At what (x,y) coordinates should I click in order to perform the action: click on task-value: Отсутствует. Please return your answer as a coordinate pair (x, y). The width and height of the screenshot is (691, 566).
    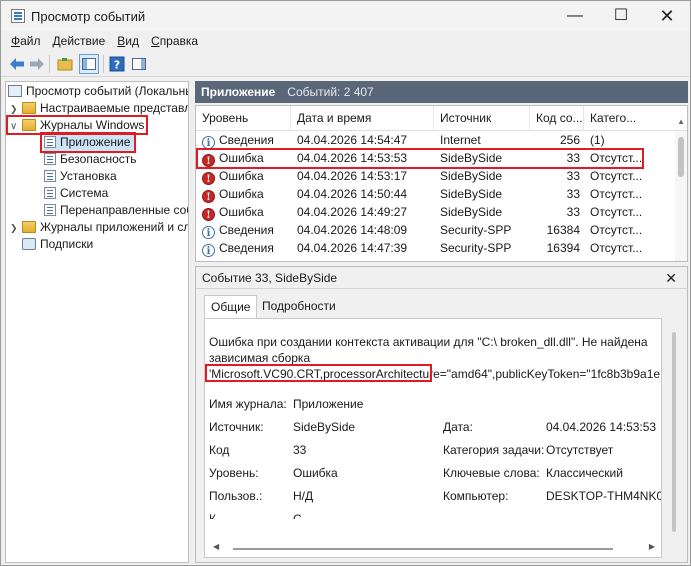
    Looking at the image, I should click on (580, 450).